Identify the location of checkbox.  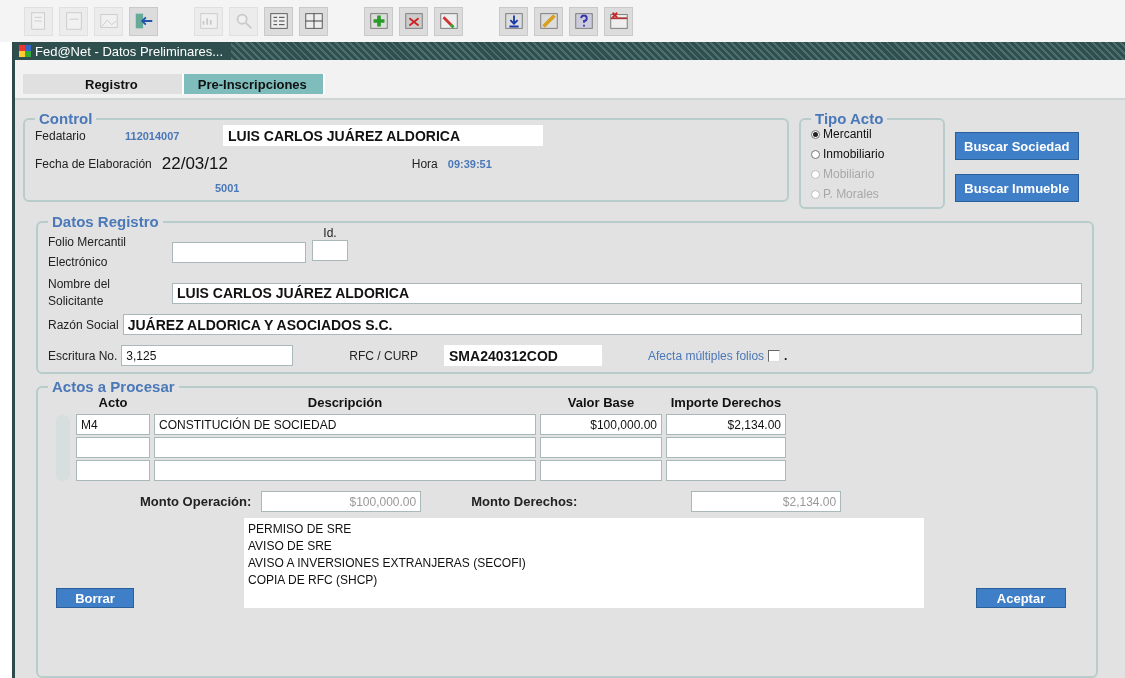
(774, 355).